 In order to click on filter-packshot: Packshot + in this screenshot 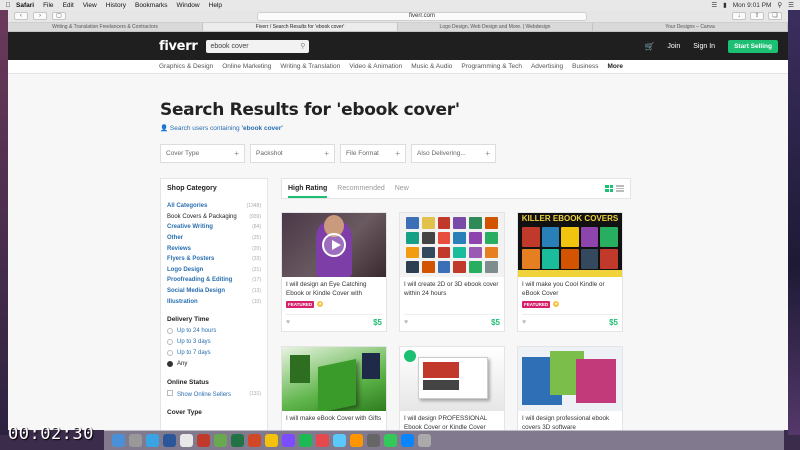, I will do `click(292, 153)`.